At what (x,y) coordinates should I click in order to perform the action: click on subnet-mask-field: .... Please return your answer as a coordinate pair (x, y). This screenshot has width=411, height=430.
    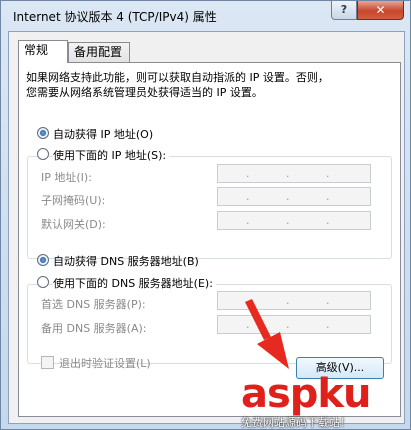
    Looking at the image, I should click on (294, 196).